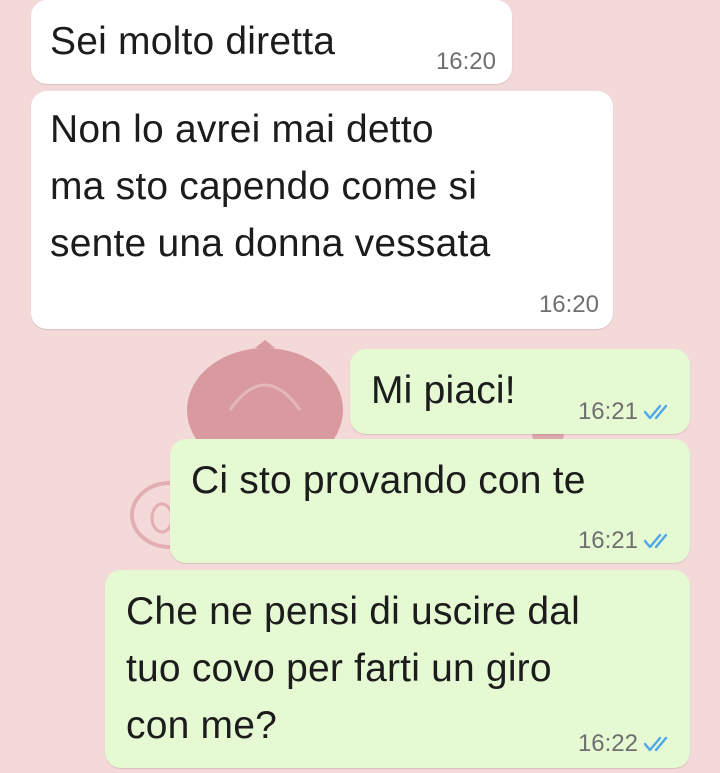 This screenshot has height=773, width=720. Describe the element at coordinates (520, 391) in the screenshot. I see `outgoing-message-bubble: Mi piaci! 16:21` at that location.